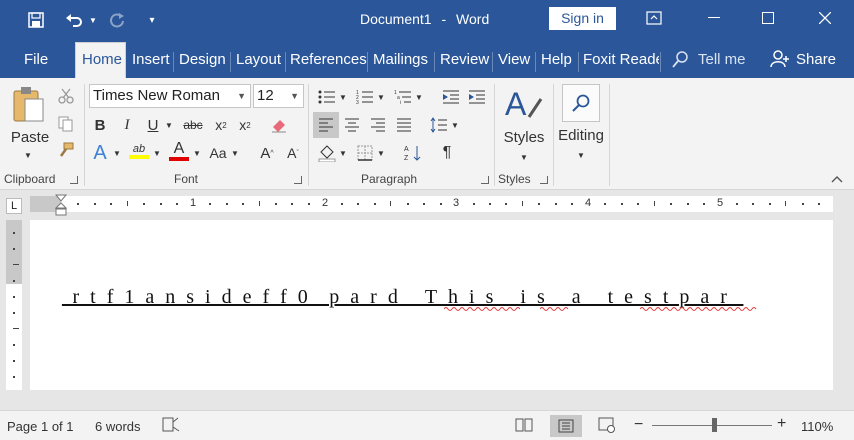 Image resolution: width=854 pixels, height=440 pixels. Describe the element at coordinates (66, 96) in the screenshot. I see `cut-icon` at that location.